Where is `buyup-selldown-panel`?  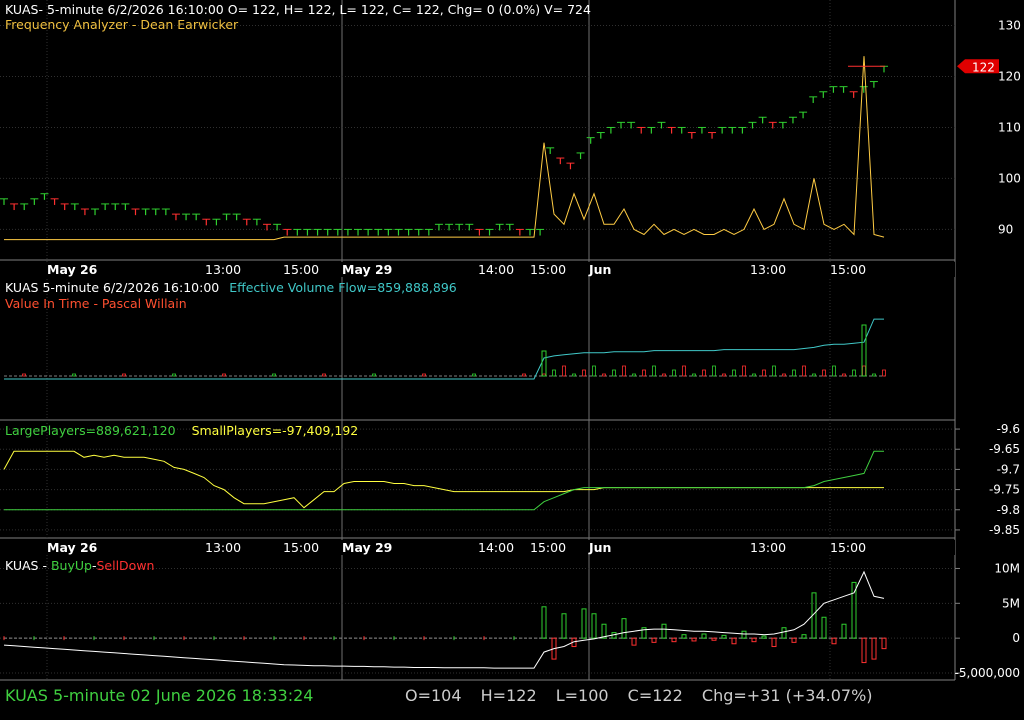 buyup-selldown-panel is located at coordinates (445, 619).